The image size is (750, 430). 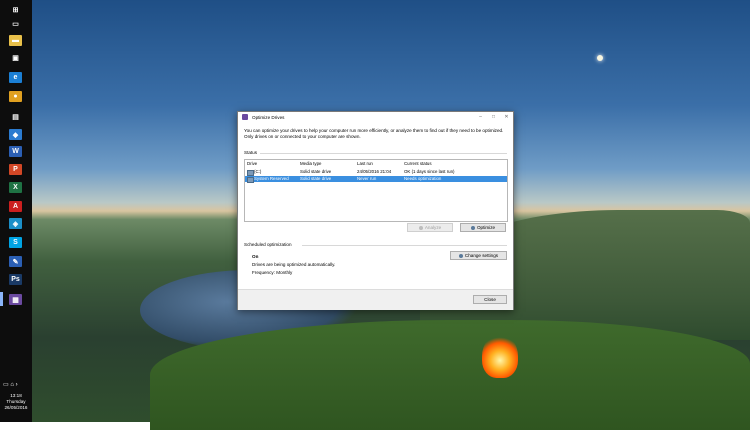 I want to click on scheduled-divider, so click(x=404, y=245).